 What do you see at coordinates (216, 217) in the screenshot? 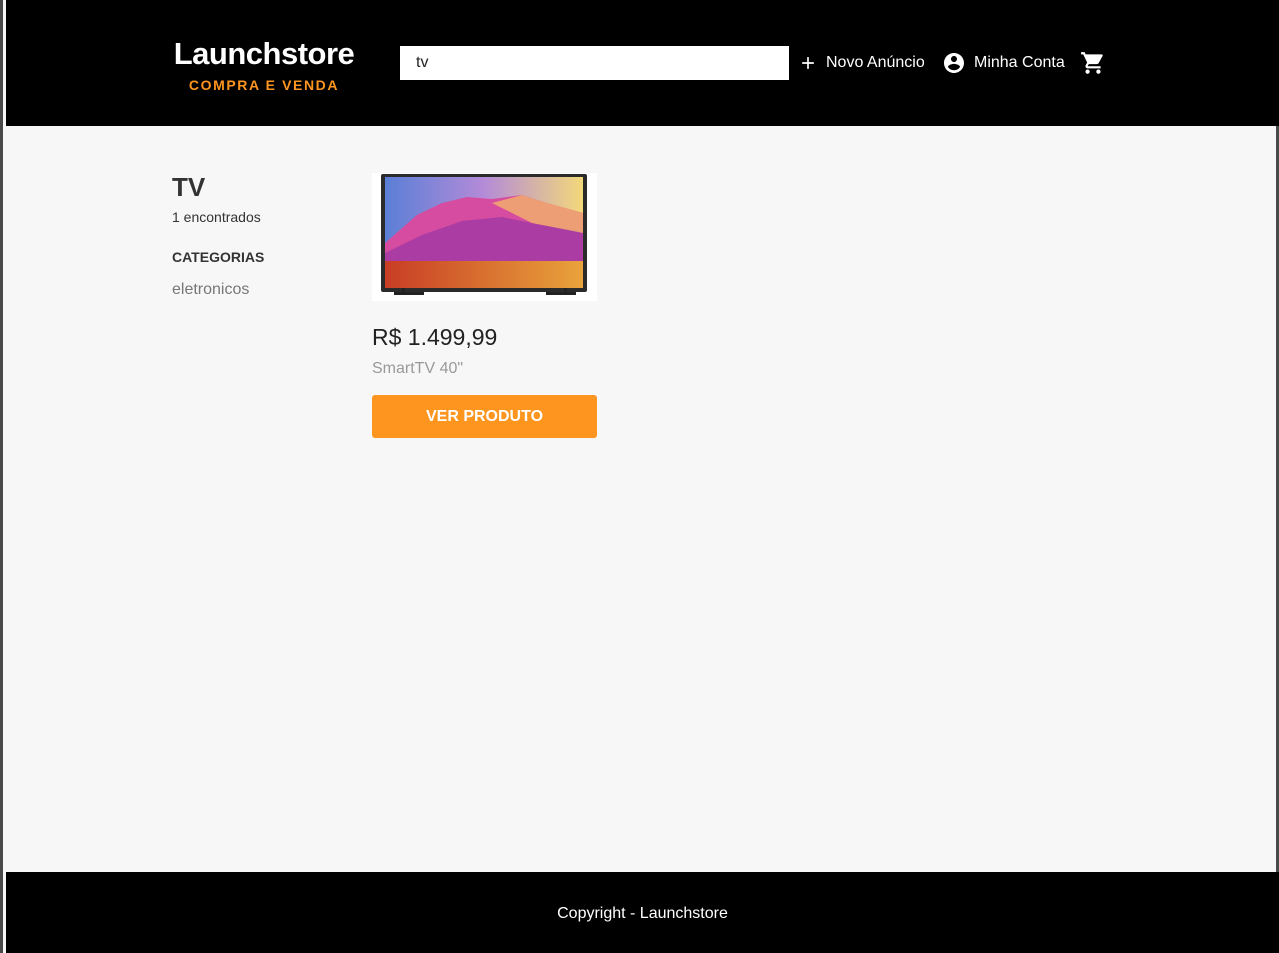
I see `results-count: 1 encontrados` at bounding box center [216, 217].